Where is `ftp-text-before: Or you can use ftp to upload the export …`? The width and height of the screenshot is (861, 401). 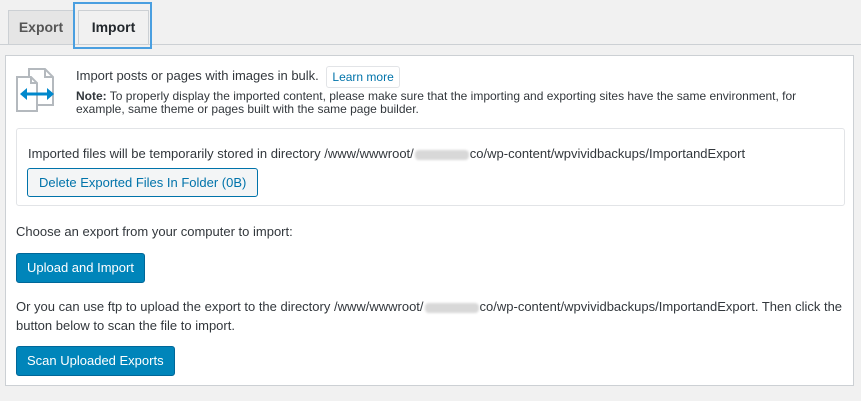
ftp-text-before: Or you can use ftp to upload the export … is located at coordinates (220, 306).